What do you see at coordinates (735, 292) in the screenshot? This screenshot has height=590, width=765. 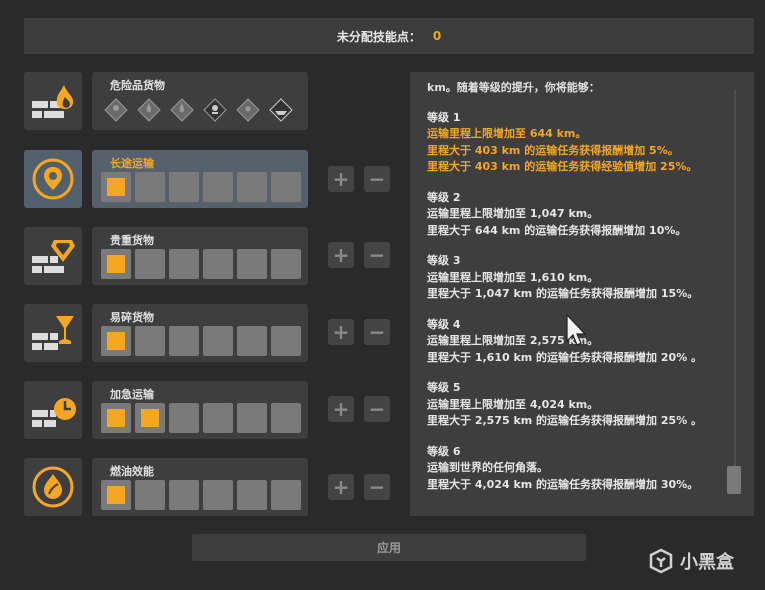 I see `scrollbar-track` at bounding box center [735, 292].